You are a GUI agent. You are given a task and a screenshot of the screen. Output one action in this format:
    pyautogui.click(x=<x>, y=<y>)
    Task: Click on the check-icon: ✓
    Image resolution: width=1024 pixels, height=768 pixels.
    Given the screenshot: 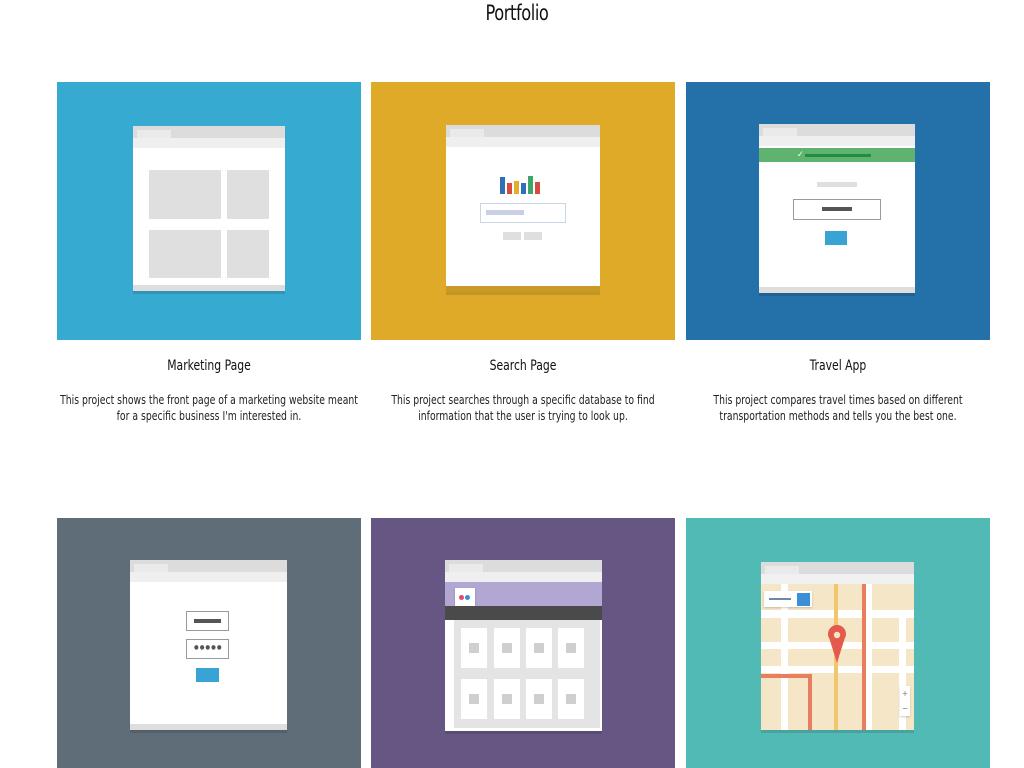 What is the action you would take?
    pyautogui.click(x=800, y=155)
    